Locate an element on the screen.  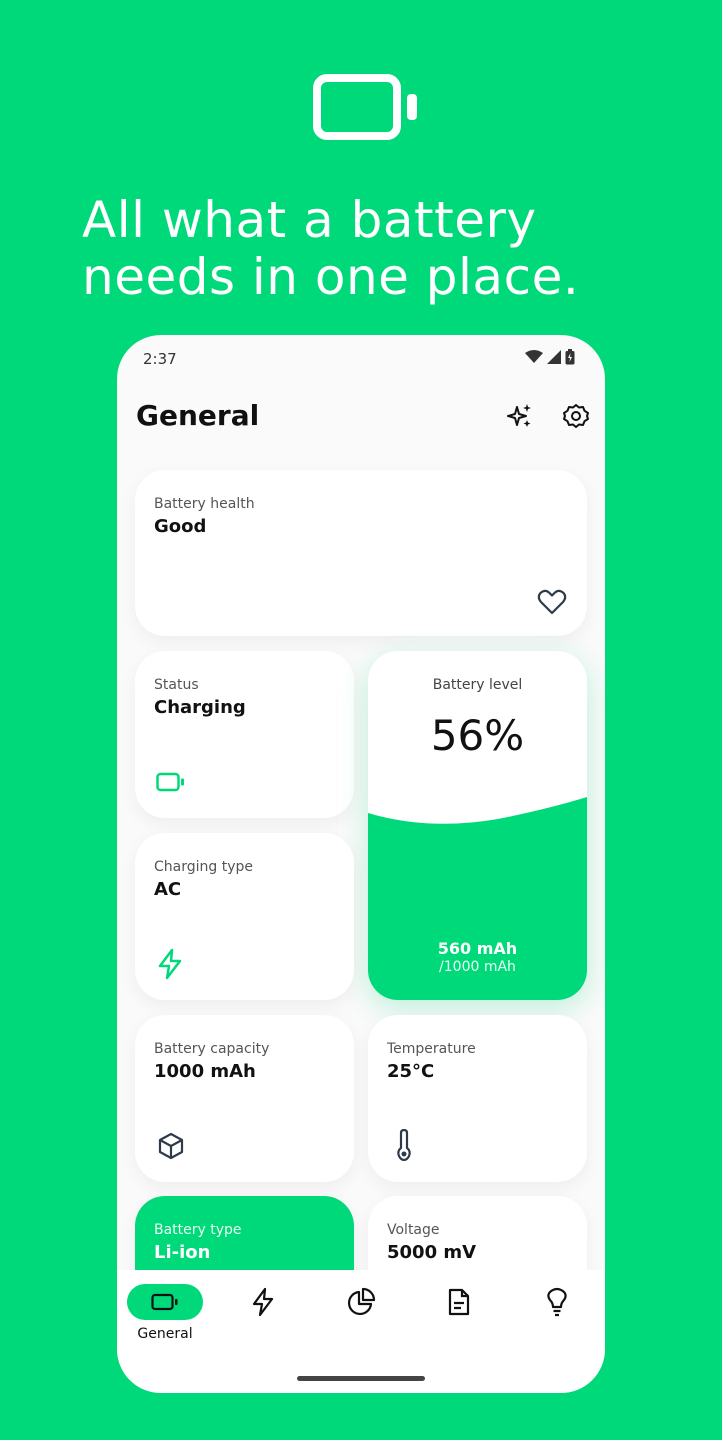
headline: All what a battery needs in one place. is located at coordinates (382, 249).